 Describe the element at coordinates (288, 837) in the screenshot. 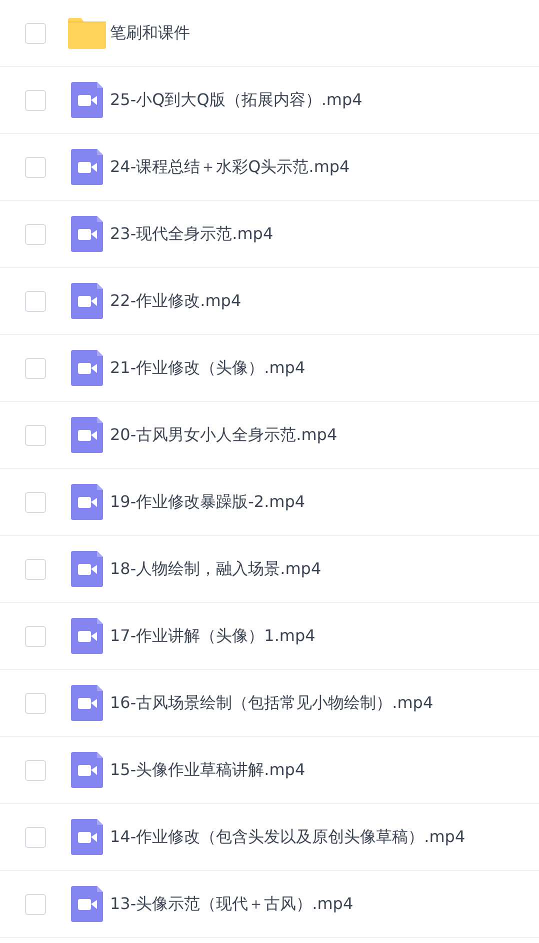

I see `file-name: 14-作业修改（包含头发以及原创头像草稿）.mp4` at that location.